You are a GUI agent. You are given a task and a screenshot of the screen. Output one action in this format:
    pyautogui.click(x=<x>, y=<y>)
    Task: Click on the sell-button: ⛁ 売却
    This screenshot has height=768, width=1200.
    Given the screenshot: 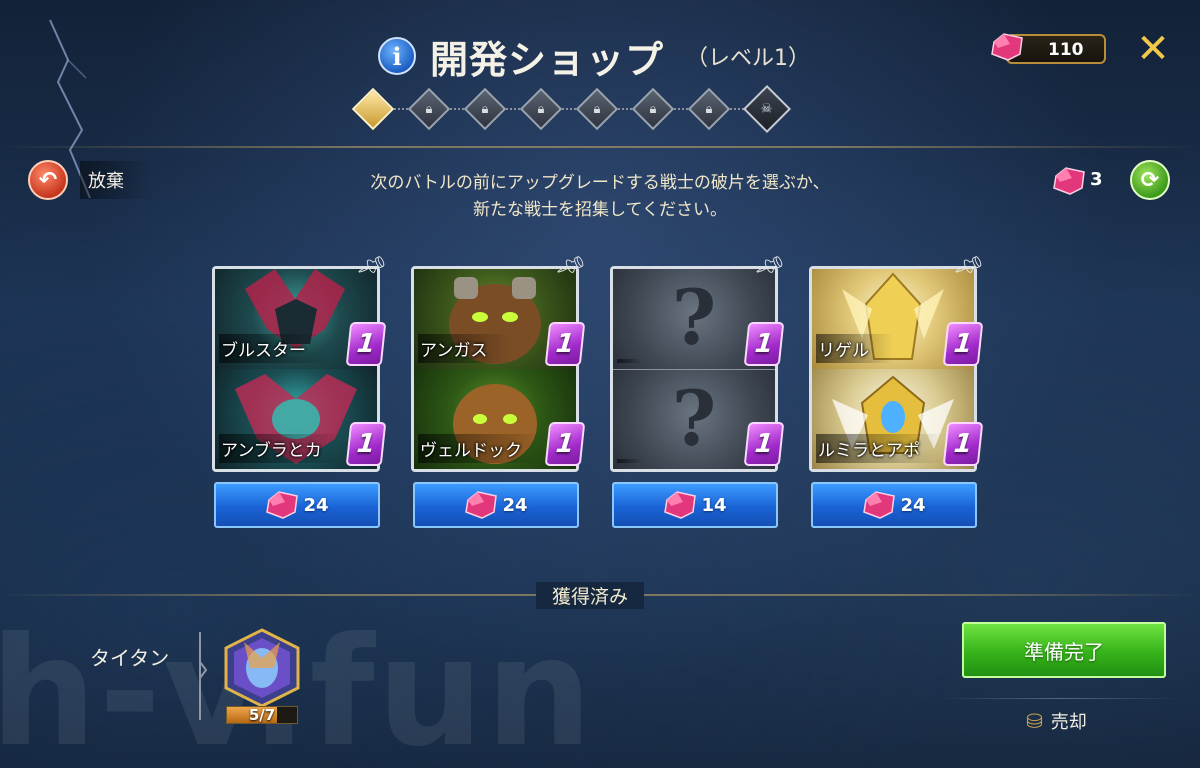 What is the action you would take?
    pyautogui.click(x=1056, y=721)
    